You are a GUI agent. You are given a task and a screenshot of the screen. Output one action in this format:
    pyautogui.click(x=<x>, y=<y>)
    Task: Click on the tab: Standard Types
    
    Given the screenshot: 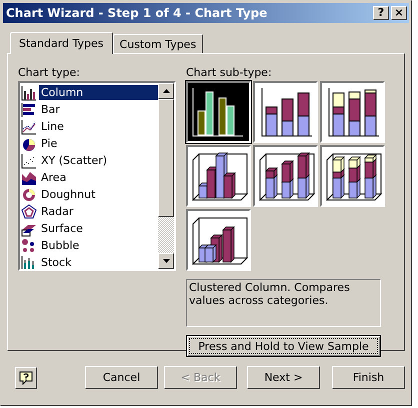 What is the action you would take?
    pyautogui.click(x=61, y=43)
    